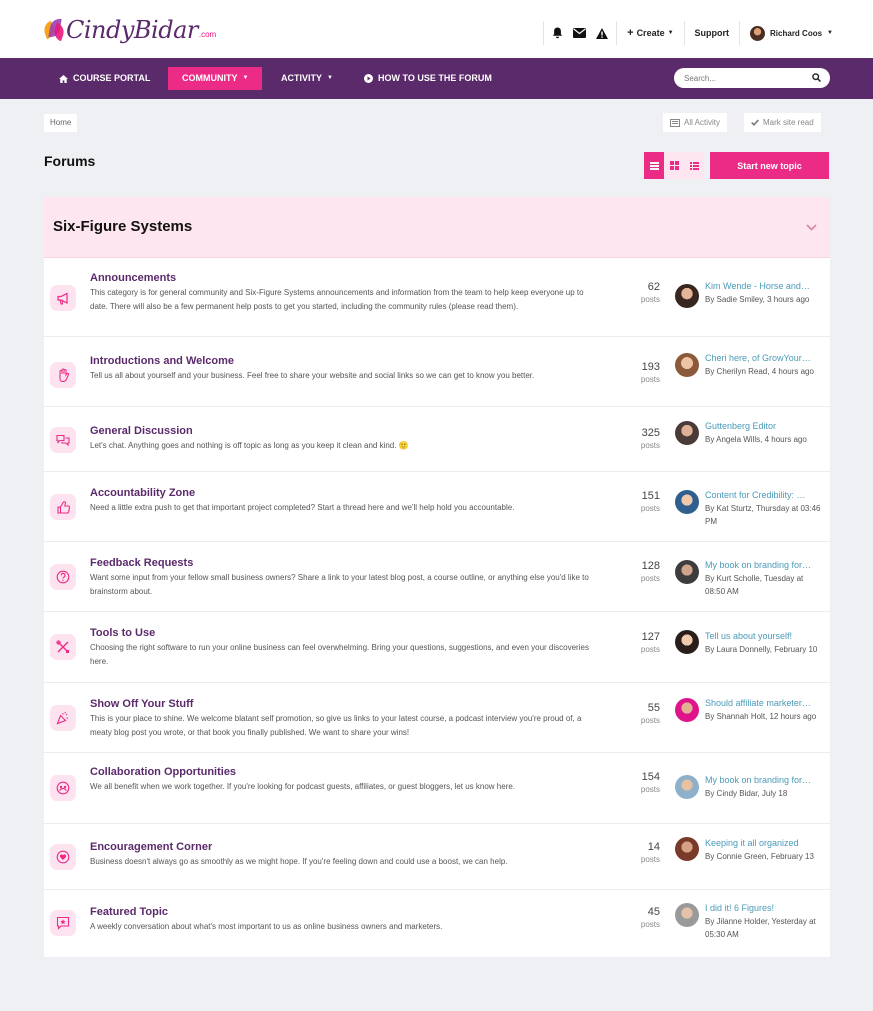 The height and width of the screenshot is (1011, 873). What do you see at coordinates (141, 563) in the screenshot?
I see `forum-title-link: Feedback Requests` at bounding box center [141, 563].